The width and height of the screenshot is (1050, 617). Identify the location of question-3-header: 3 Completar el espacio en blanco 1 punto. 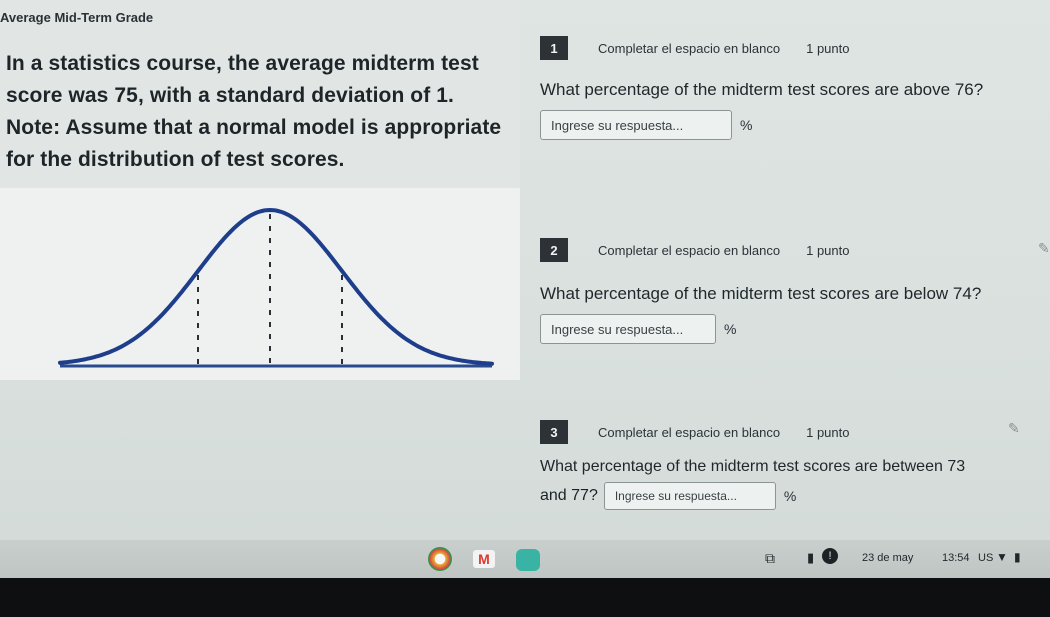
(792, 432).